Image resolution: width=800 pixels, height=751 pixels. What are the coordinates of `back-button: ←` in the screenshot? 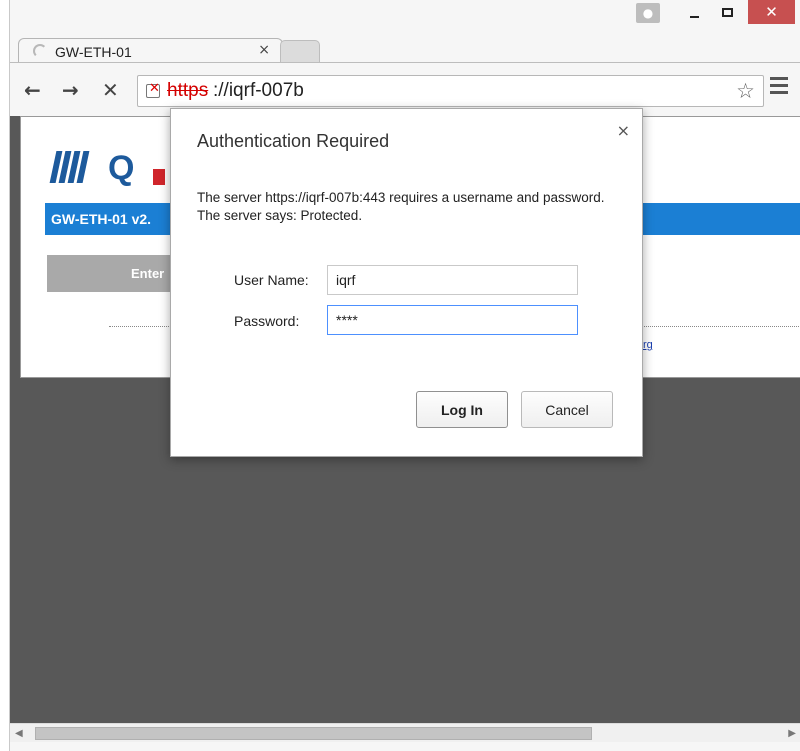 It's located at (32, 90).